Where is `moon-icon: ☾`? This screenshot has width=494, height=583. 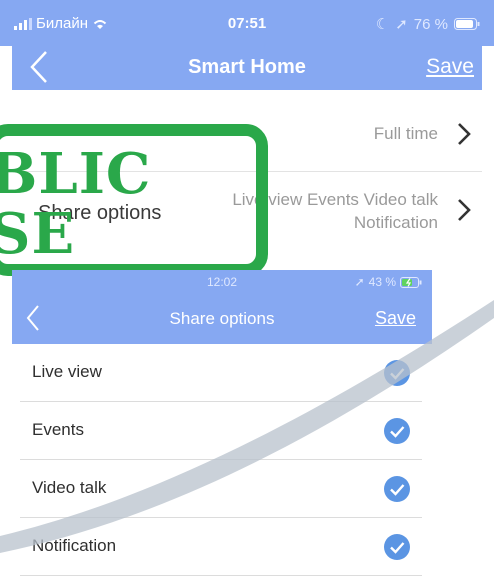 moon-icon: ☾ is located at coordinates (382, 24).